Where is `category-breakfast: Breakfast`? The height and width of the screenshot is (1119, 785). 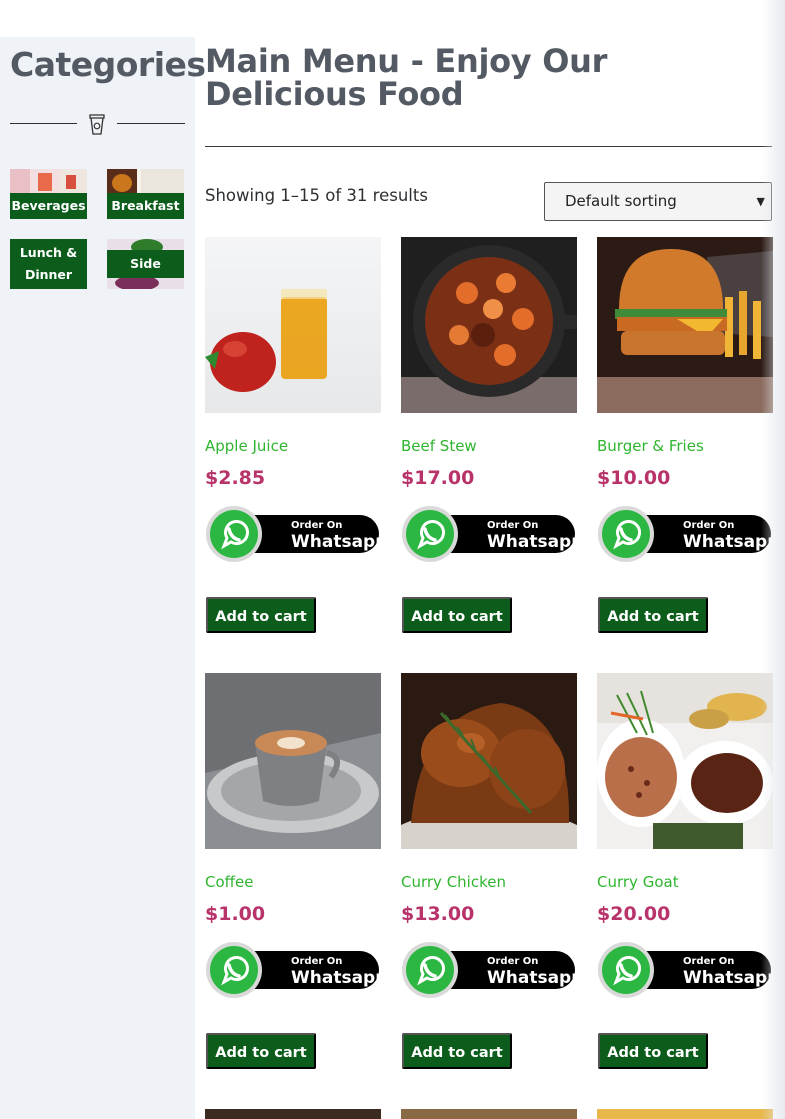 category-breakfast: Breakfast is located at coordinates (145, 194).